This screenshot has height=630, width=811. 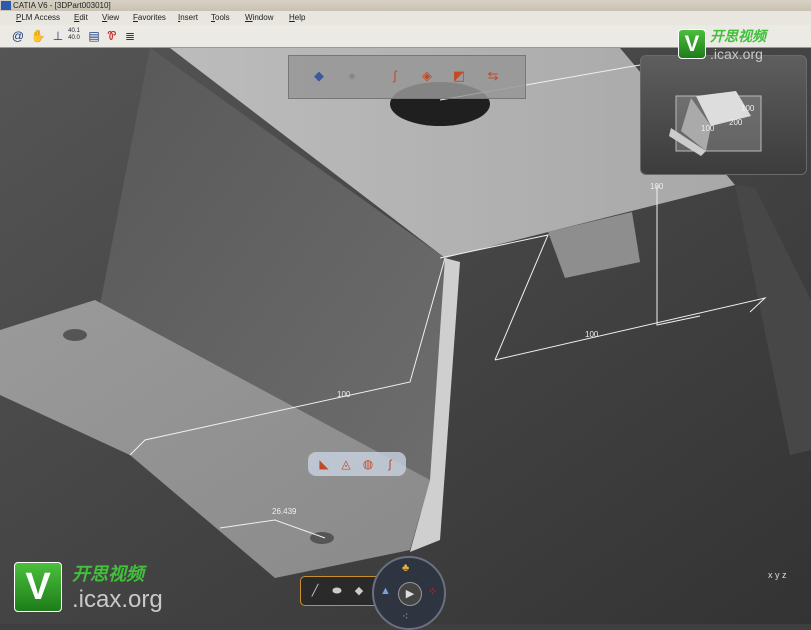 What do you see at coordinates (407, 77) in the screenshot?
I see `floating-toolbar: ◆ ● ʃ ◈ ◩ ⇆` at bounding box center [407, 77].